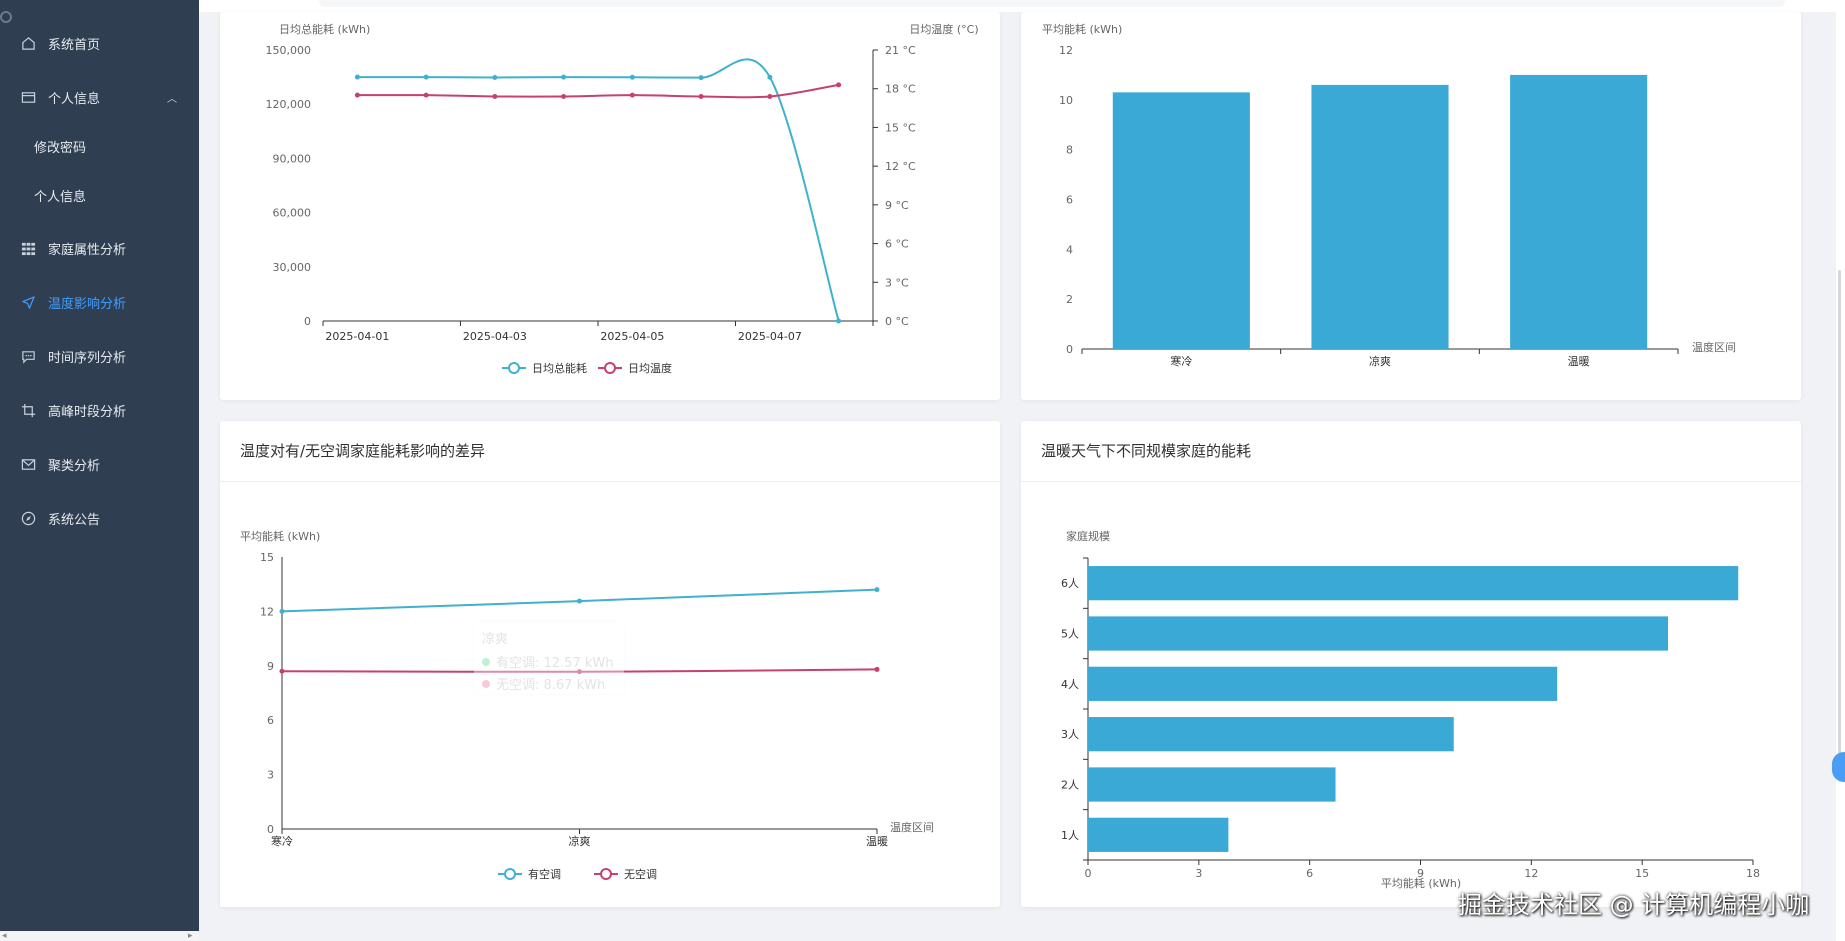 This screenshot has width=1845, height=941. Describe the element at coordinates (1421, 883) in the screenshot. I see `x-axis-title: 平均能耗 (kWh)` at that location.